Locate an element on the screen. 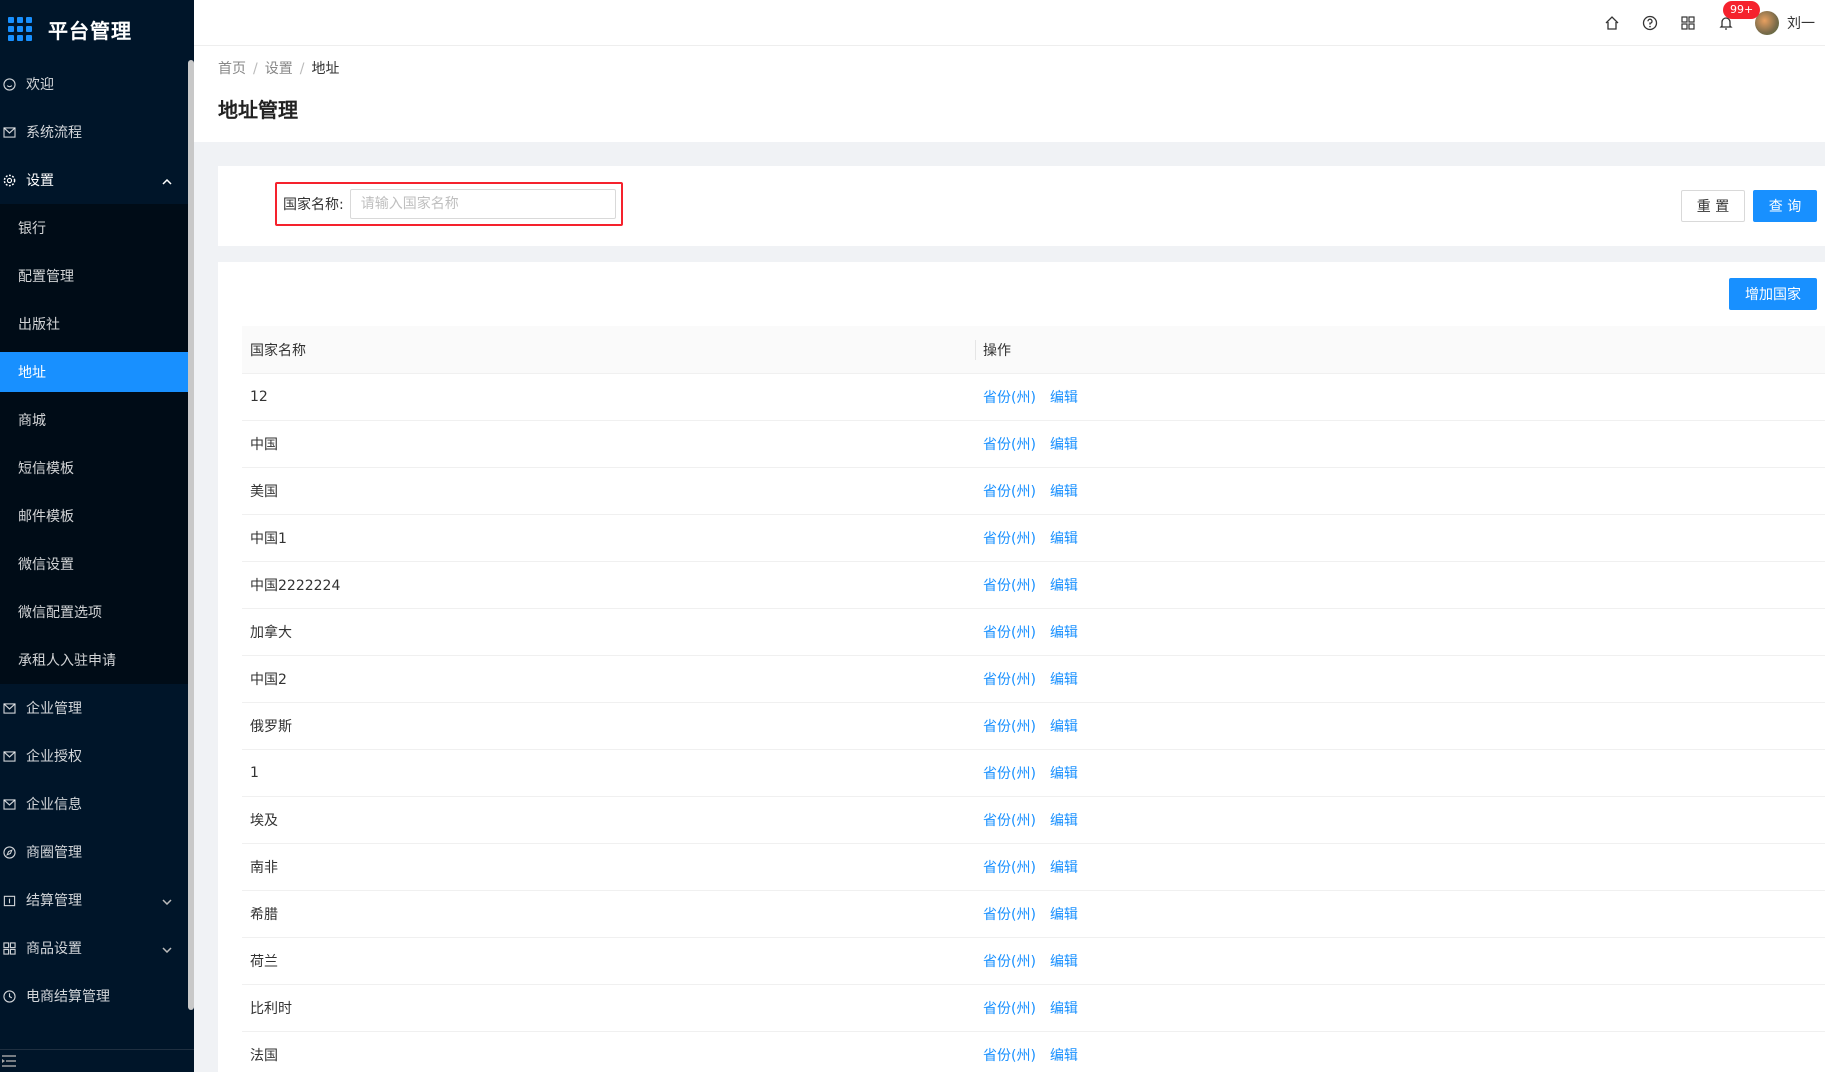 Image resolution: width=1825 pixels, height=1072 pixels. home-button is located at coordinates (1612, 22).